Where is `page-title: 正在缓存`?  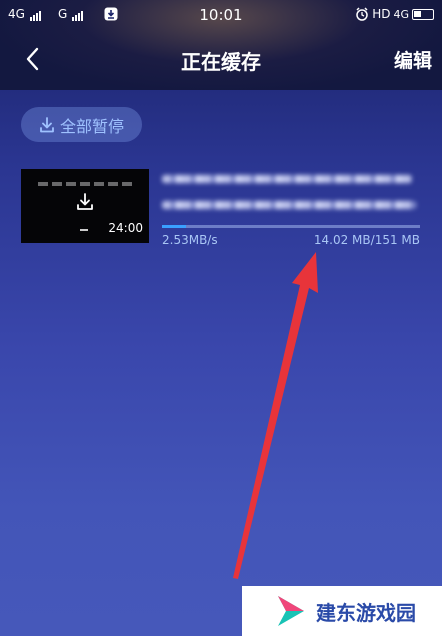
page-title: 正在缓存 is located at coordinates (221, 62).